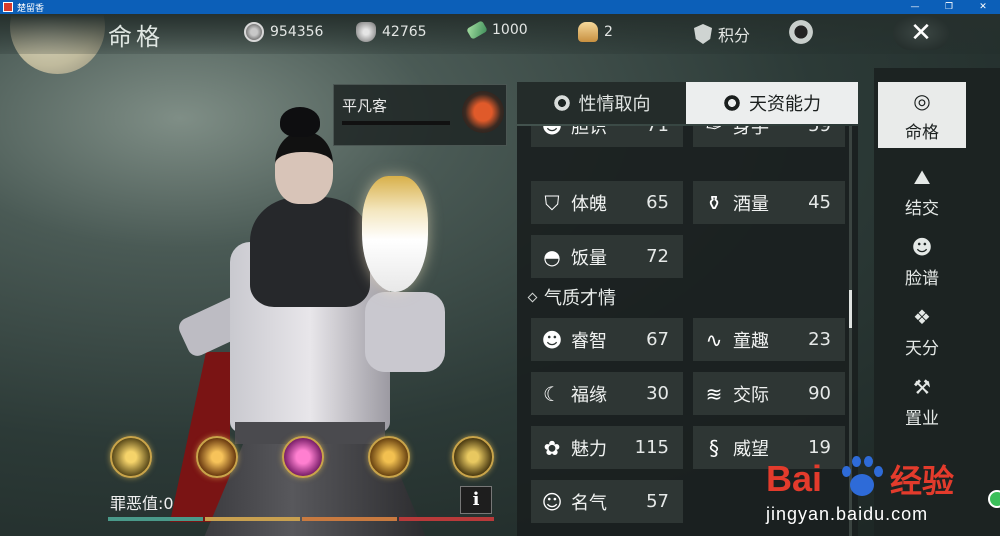 This screenshot has width=1000, height=536. Describe the element at coordinates (794, 478) in the screenshot. I see `watermark-brand-left: Bai` at that location.